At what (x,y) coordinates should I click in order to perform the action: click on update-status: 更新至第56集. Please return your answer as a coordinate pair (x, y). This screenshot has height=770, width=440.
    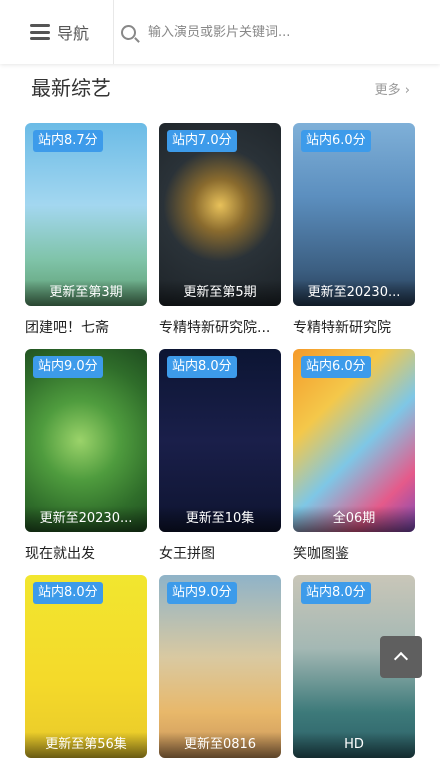
    Looking at the image, I should click on (86, 745).